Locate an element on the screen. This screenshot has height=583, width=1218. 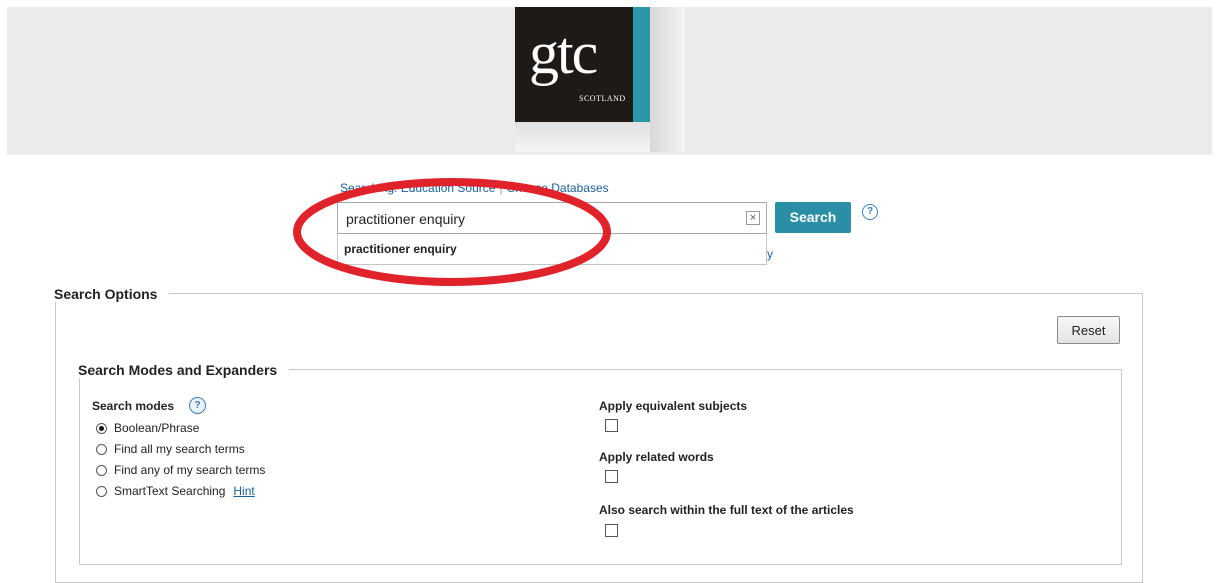
expander-full-text-checkbox is located at coordinates (611, 530).